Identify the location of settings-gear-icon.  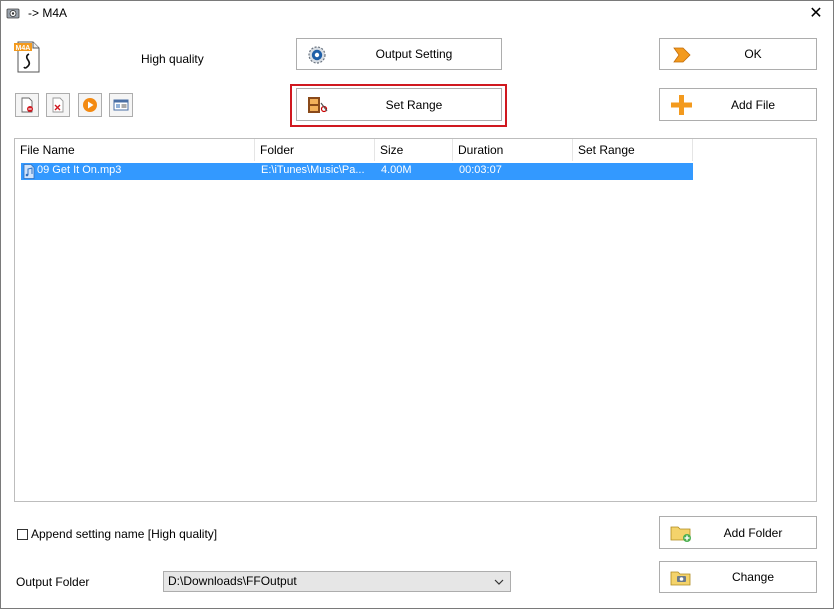
(317, 55).